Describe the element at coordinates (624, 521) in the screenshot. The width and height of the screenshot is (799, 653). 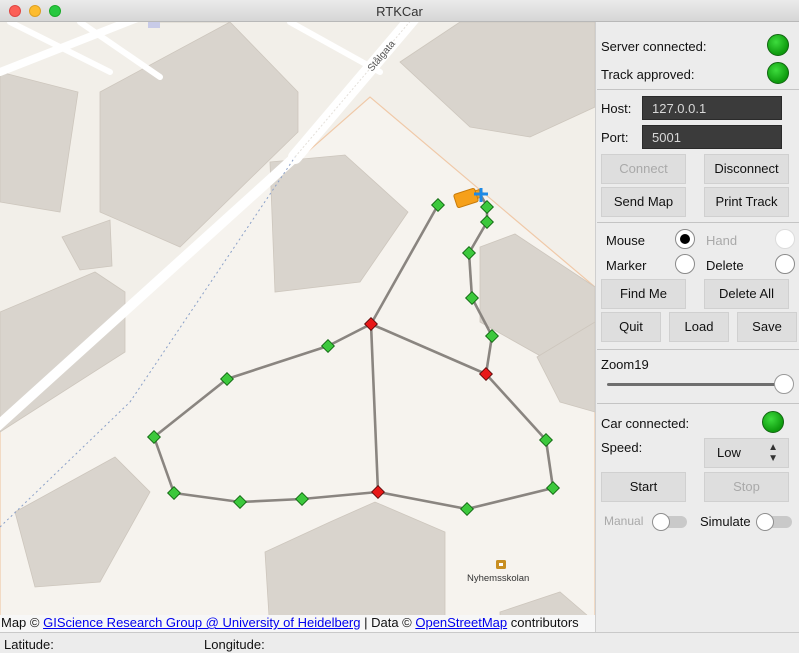
I see `manual-label: Manual` at that location.